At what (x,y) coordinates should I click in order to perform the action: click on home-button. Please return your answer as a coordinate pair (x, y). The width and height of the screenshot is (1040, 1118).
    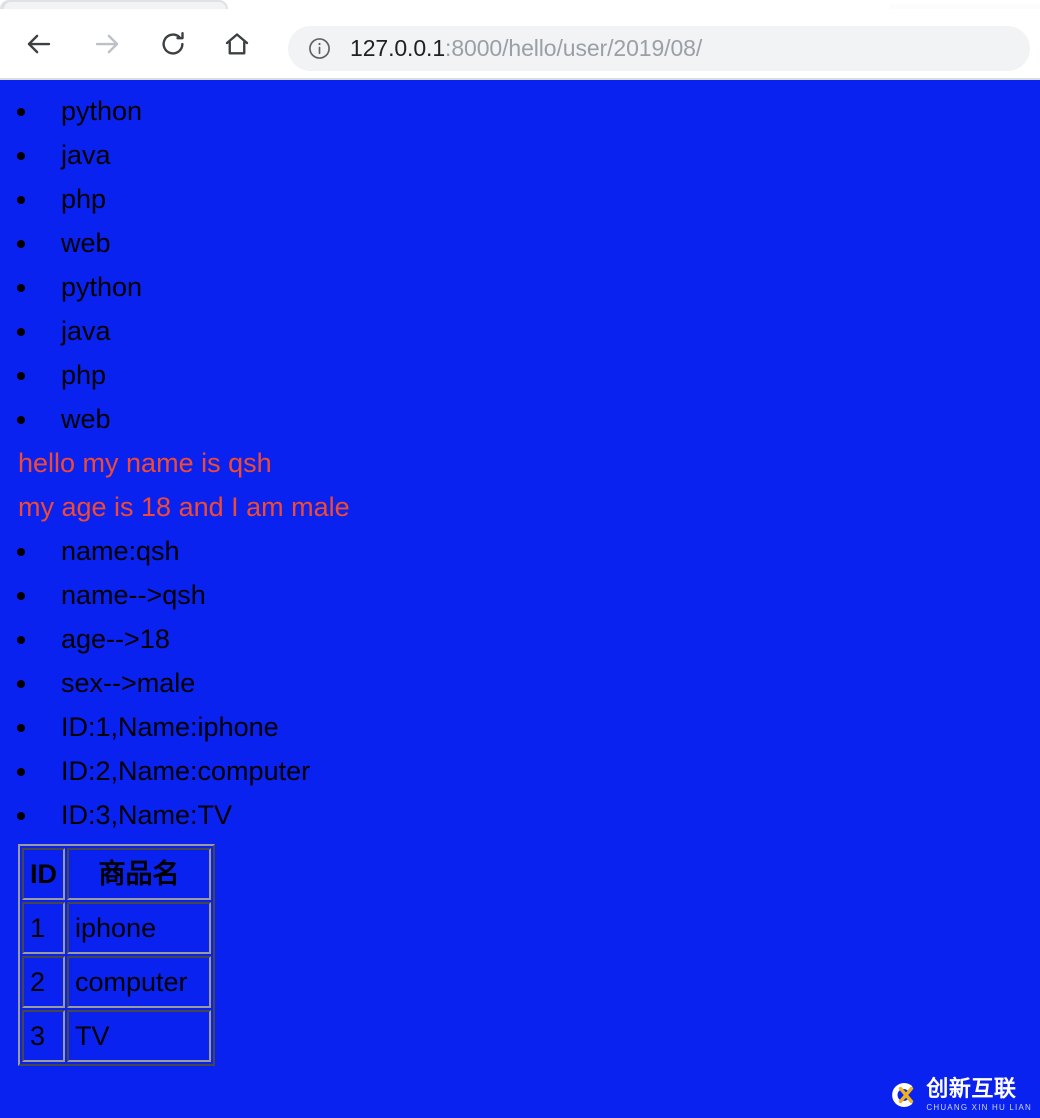
    Looking at the image, I should click on (237, 44).